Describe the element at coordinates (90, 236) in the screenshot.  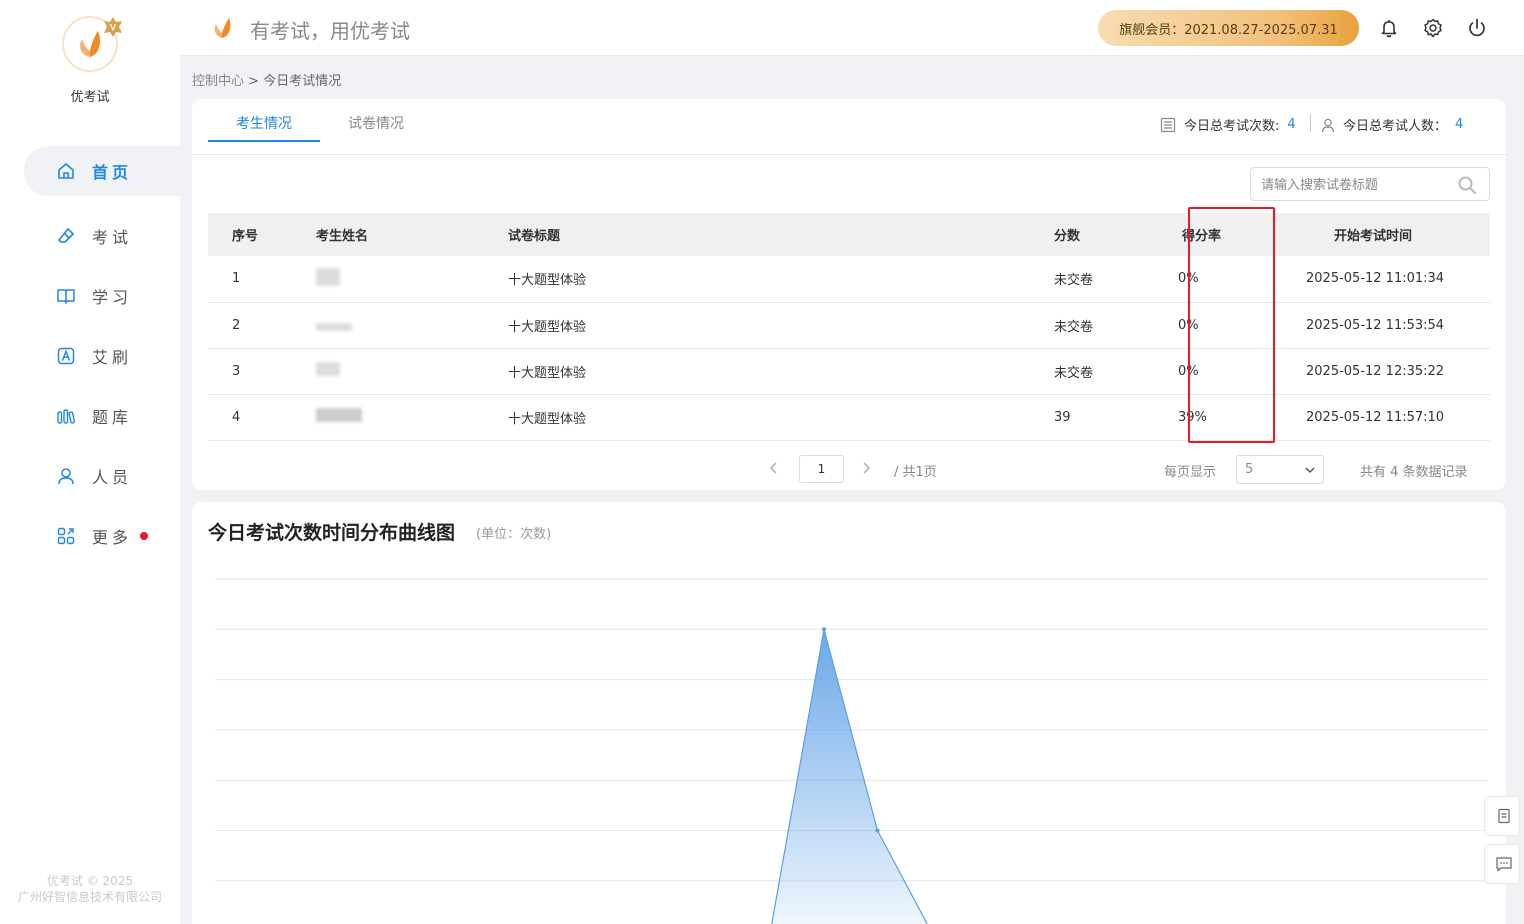
I see `nav-item-exam: 考试` at that location.